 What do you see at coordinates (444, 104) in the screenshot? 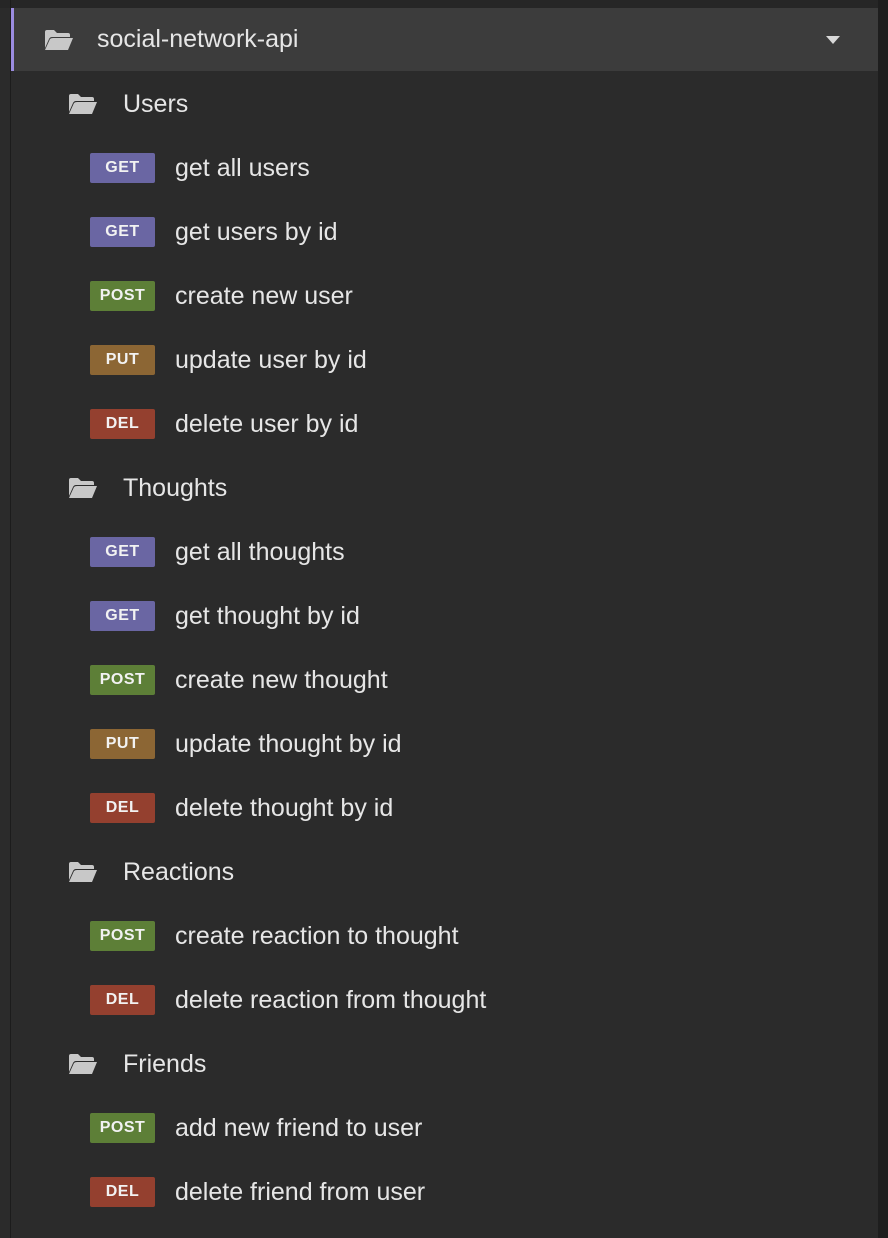
I see `folder-users: Users` at bounding box center [444, 104].